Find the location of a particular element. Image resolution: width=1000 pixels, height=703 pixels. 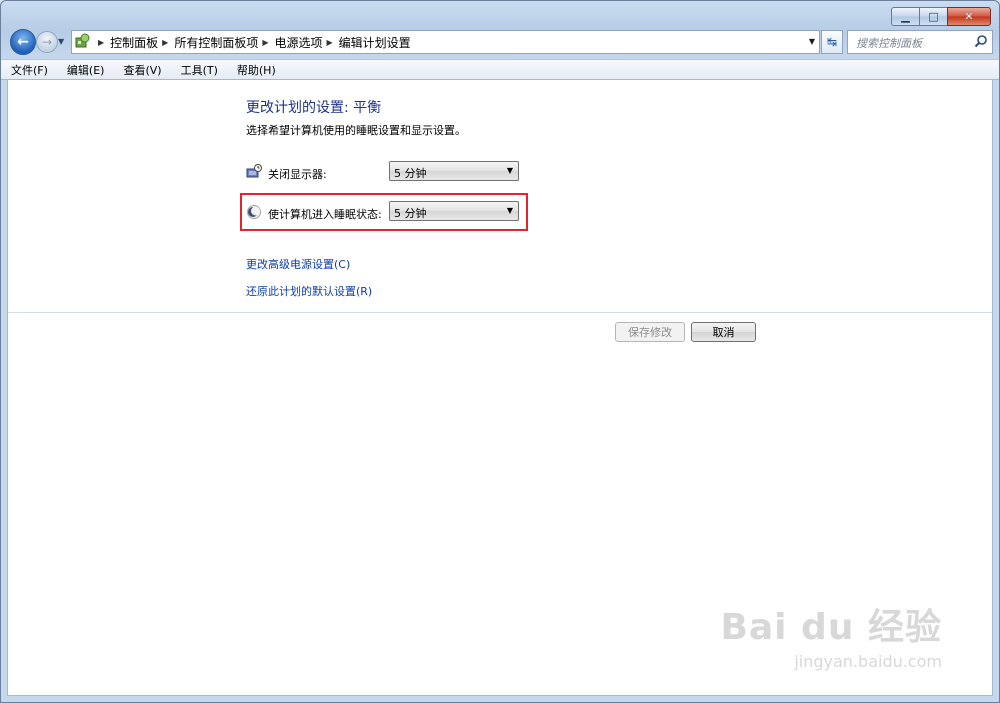

menu-bar: 文件(F) 编辑(E) 查看(V) 工具(T) 帮助(H) is located at coordinates (500, 69).